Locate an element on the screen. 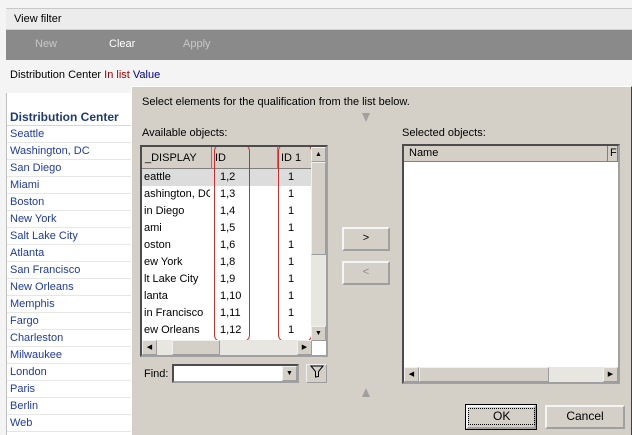 The height and width of the screenshot is (435, 632). cell-display: ashington, DC is located at coordinates (177, 194).